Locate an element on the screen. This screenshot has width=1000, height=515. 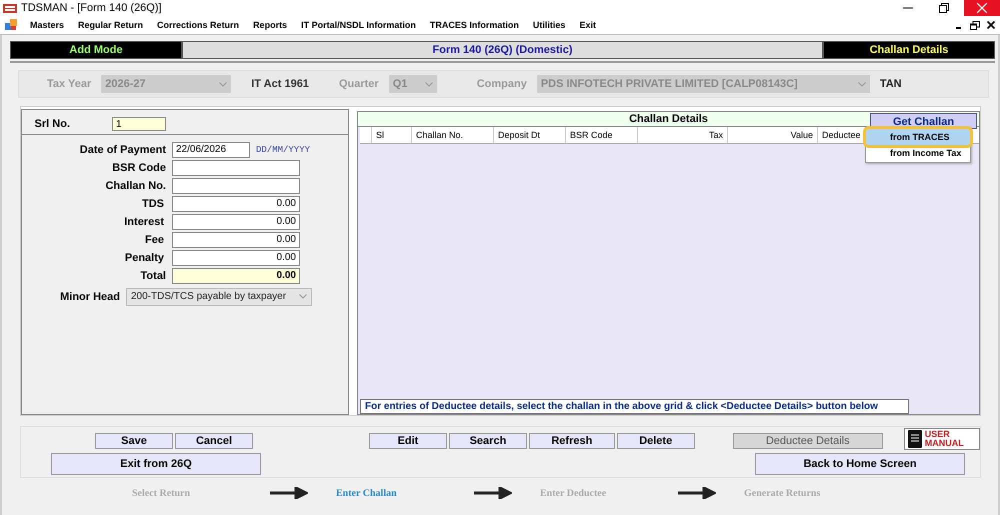
field-label: Tax Year is located at coordinates (69, 84).